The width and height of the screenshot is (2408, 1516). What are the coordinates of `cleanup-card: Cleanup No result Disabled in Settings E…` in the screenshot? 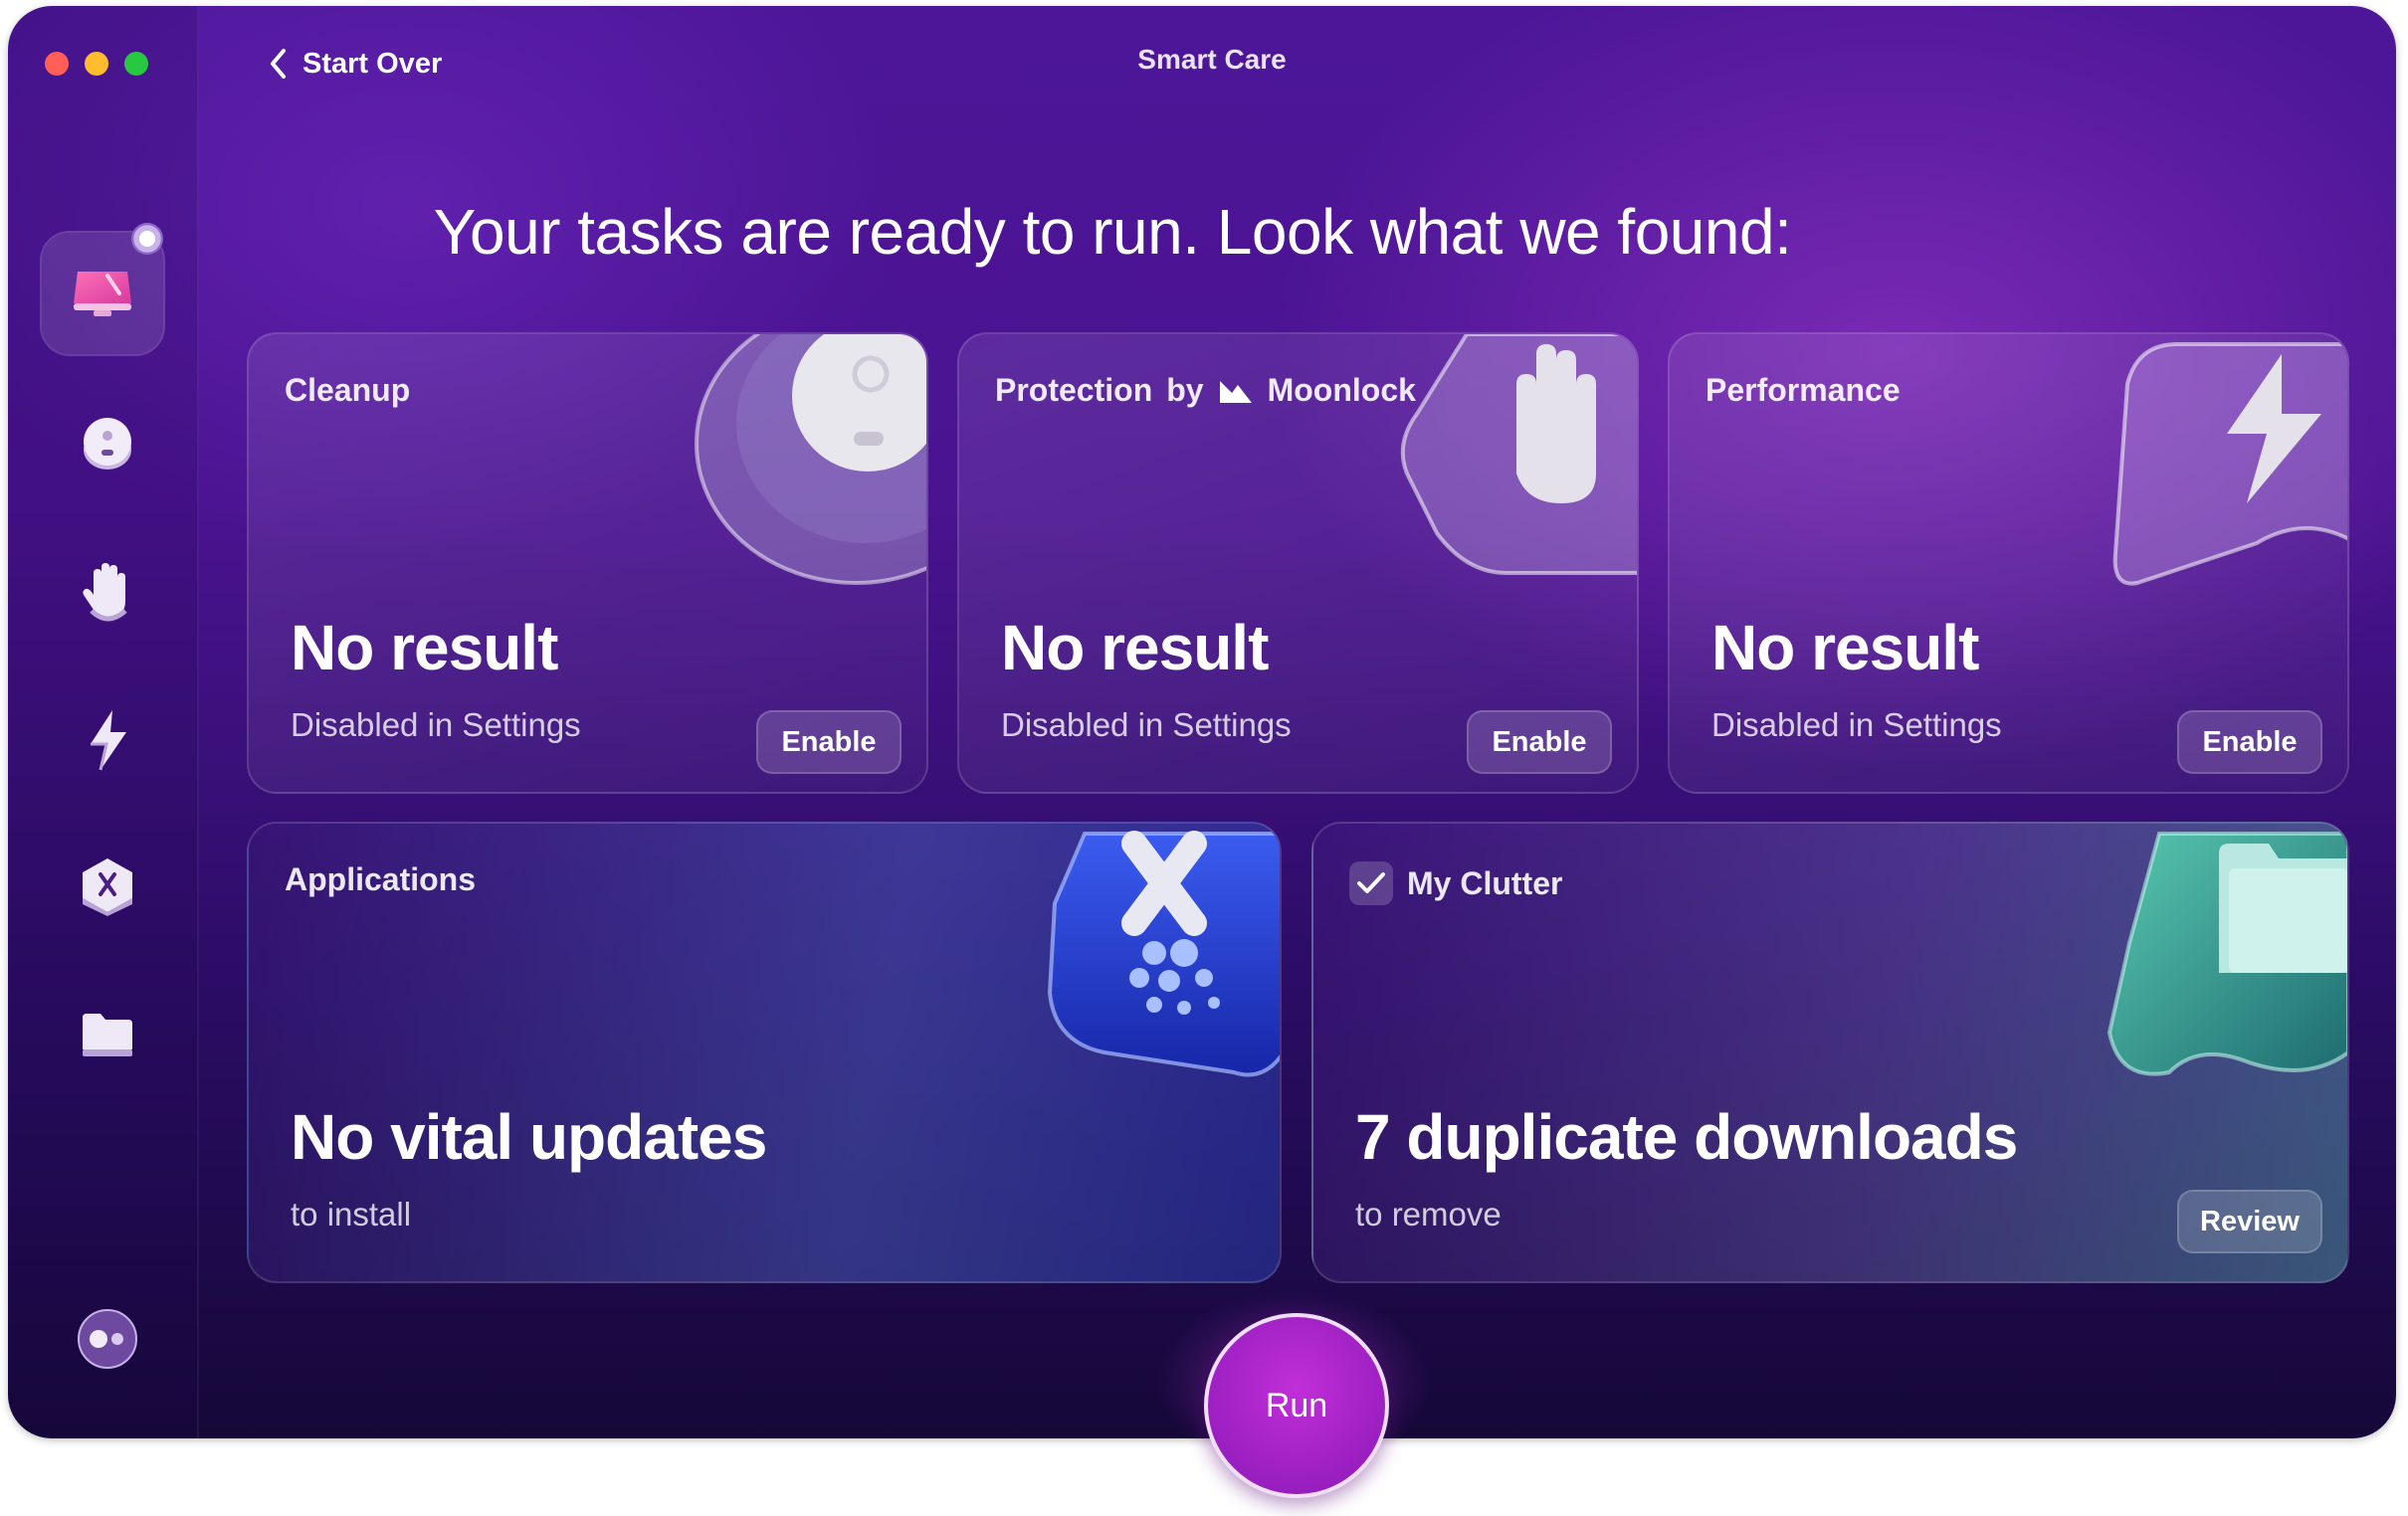 It's located at (587, 563).